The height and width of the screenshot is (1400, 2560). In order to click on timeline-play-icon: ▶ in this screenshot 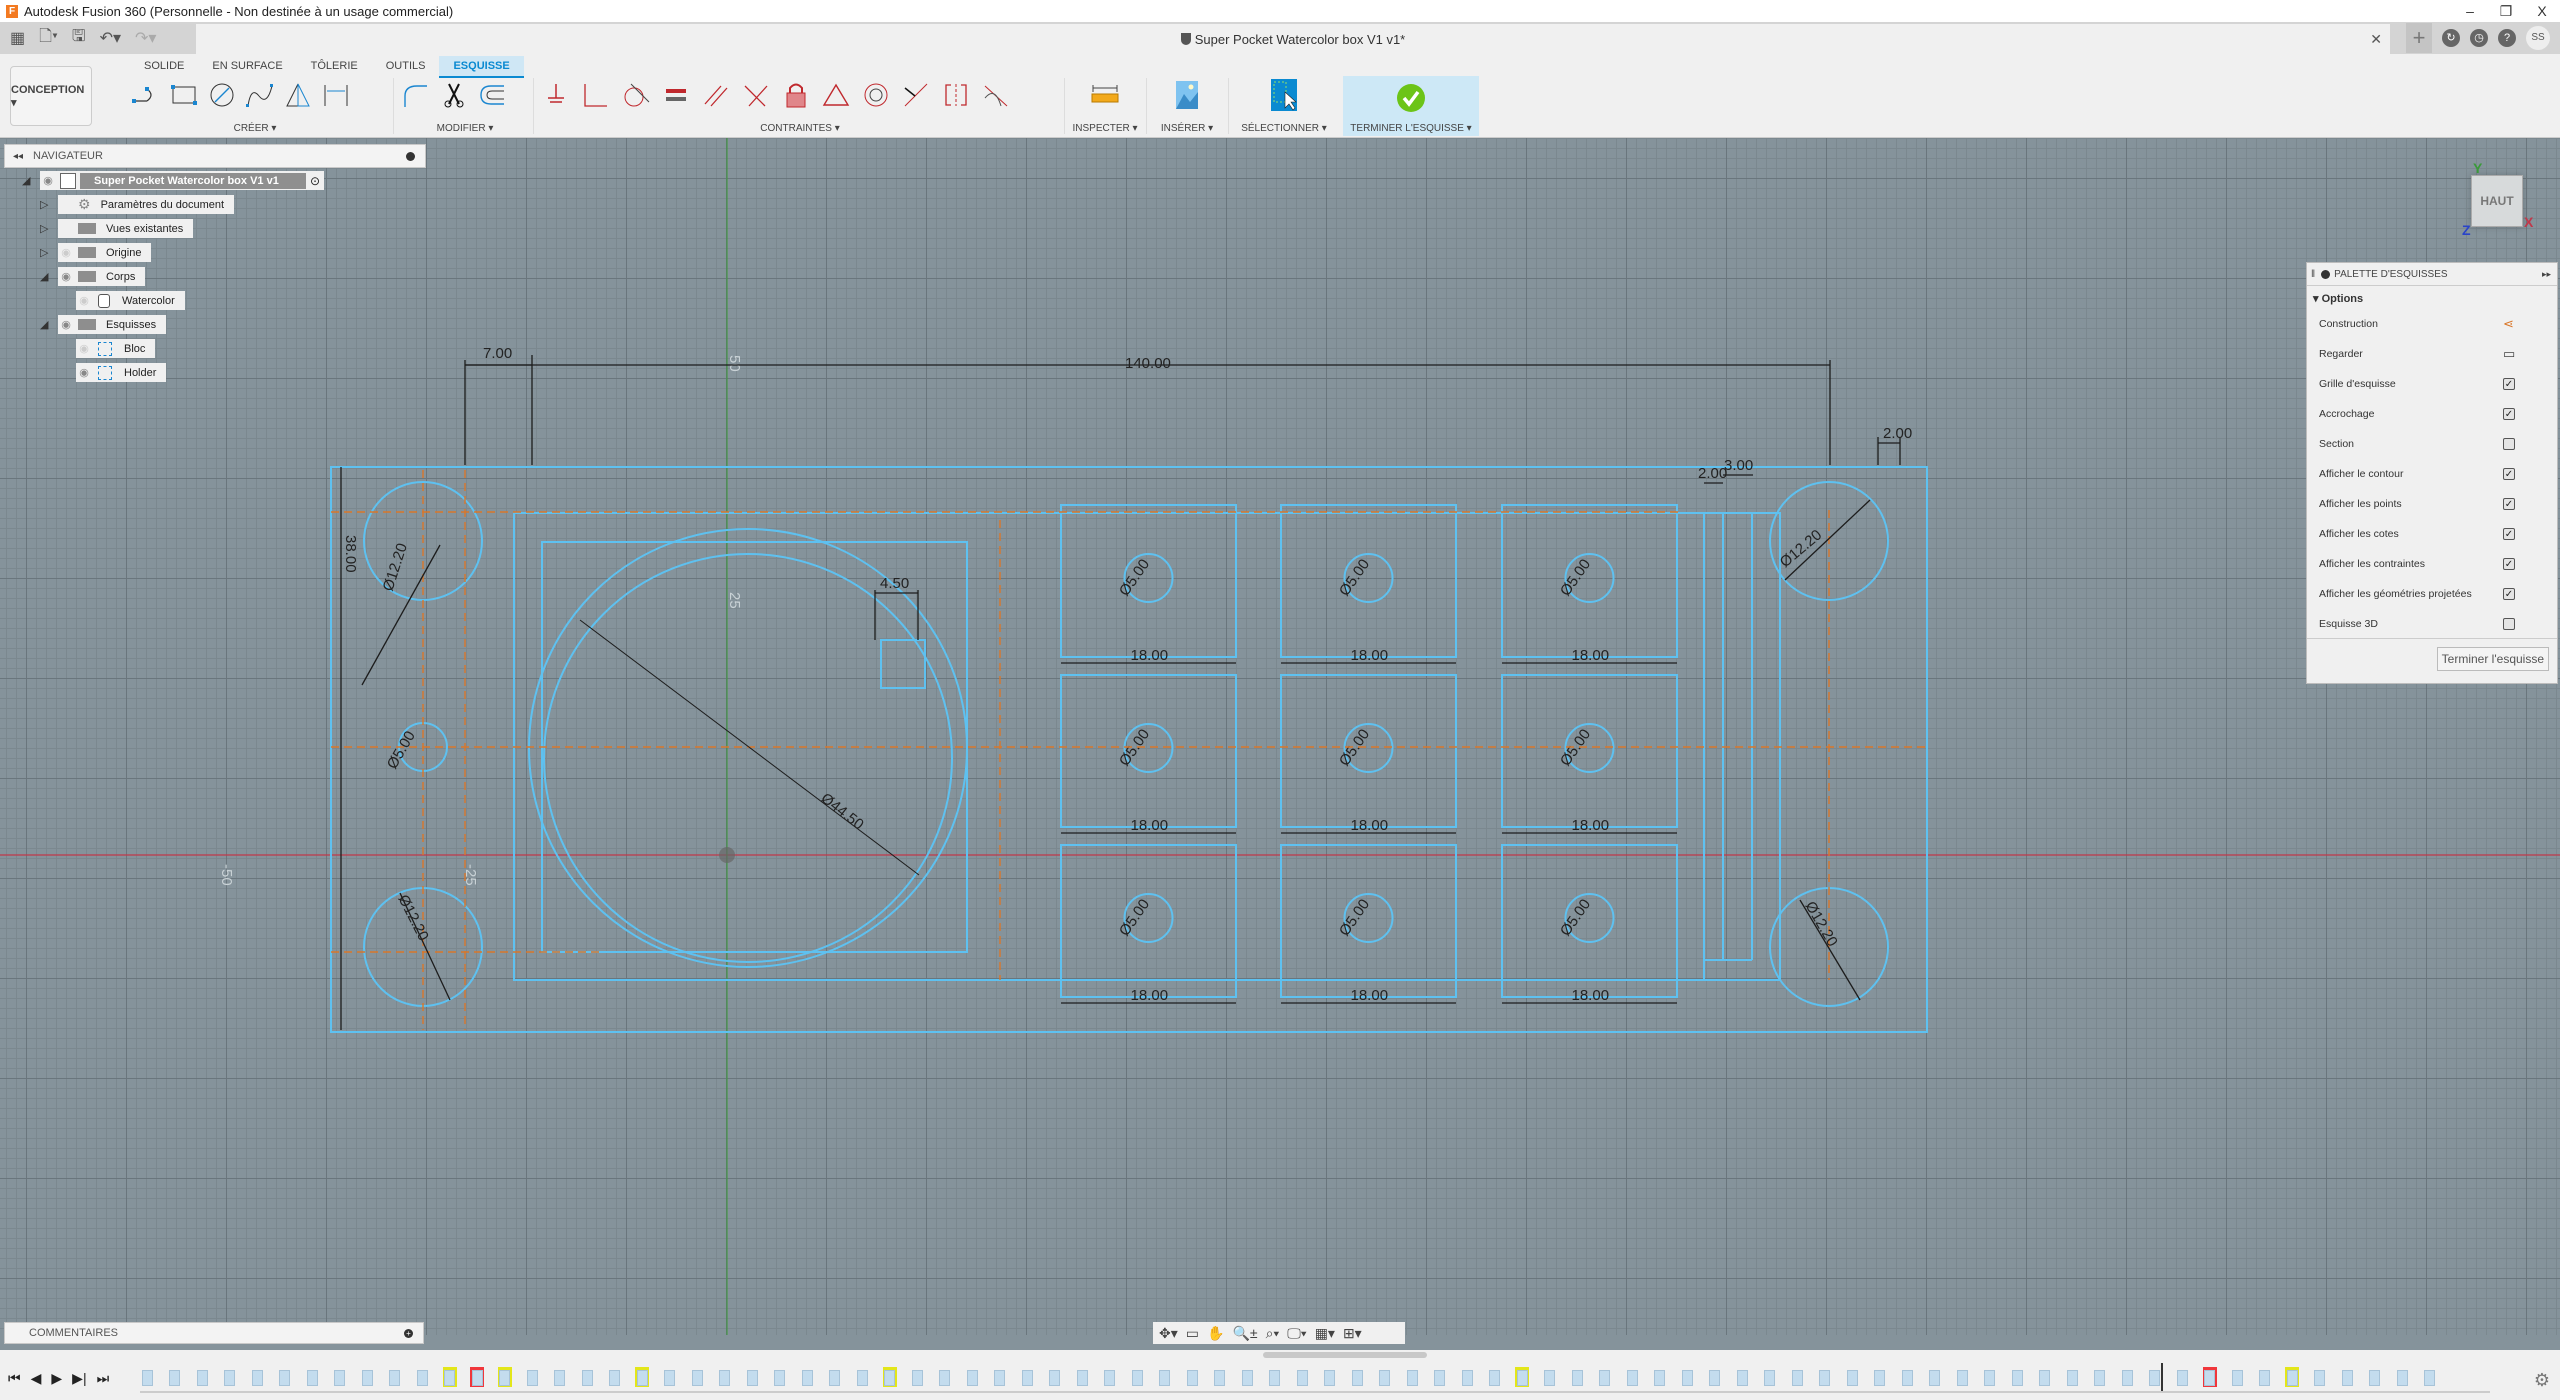, I will do `click(56, 1378)`.